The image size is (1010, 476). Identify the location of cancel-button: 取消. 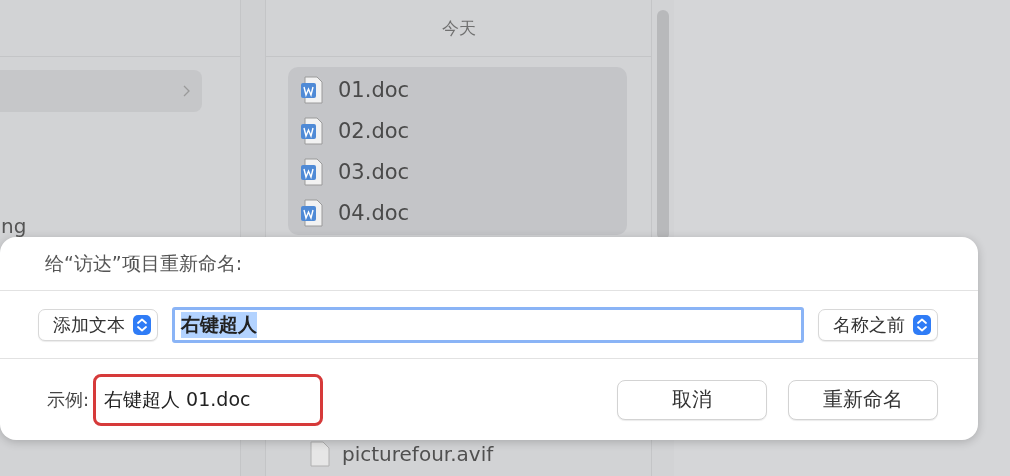
(692, 399).